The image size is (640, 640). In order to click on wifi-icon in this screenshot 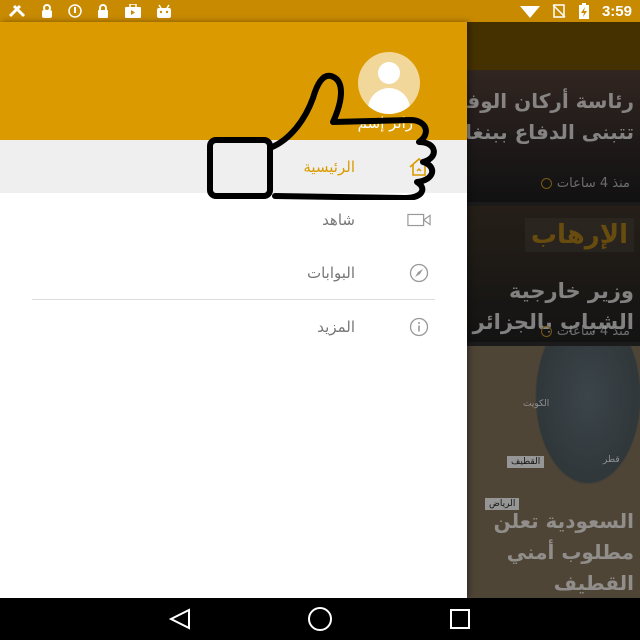, I will do `click(529, 12)`.